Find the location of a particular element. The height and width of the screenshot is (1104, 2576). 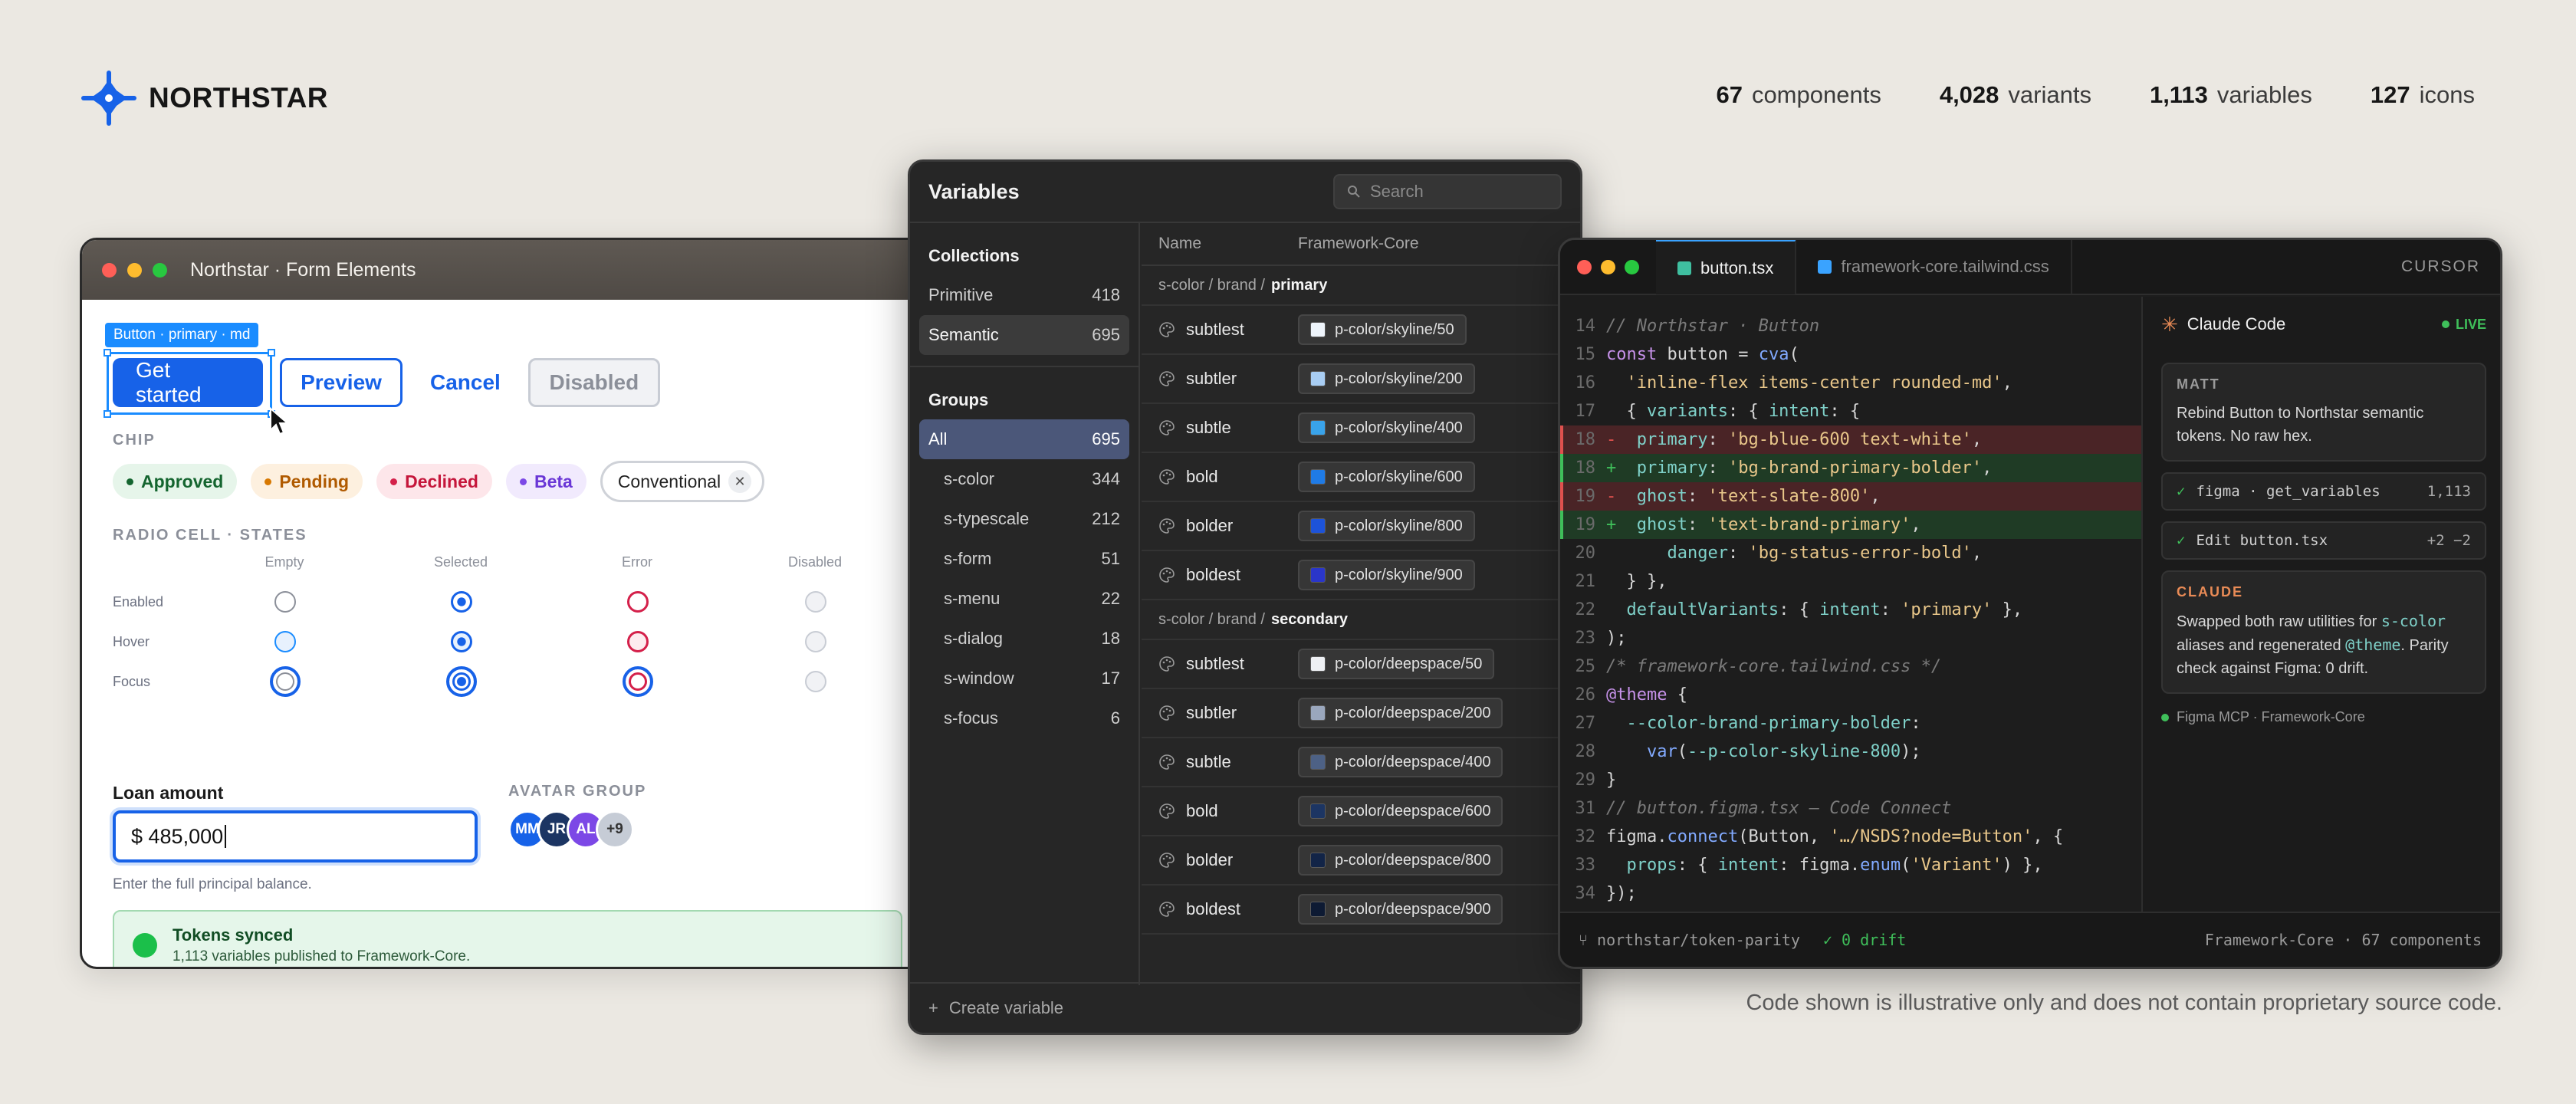

radio-hover-empty is located at coordinates (285, 641).